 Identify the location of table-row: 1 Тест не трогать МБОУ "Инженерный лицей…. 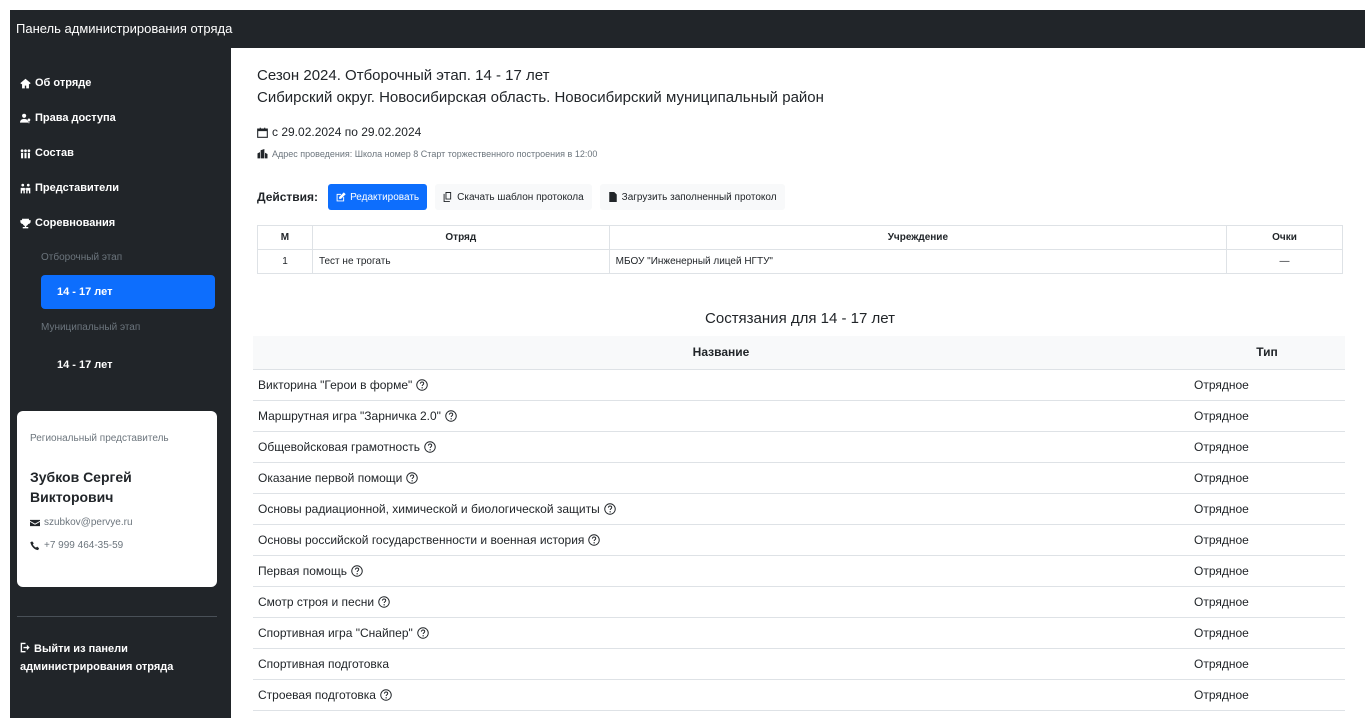
(800, 261).